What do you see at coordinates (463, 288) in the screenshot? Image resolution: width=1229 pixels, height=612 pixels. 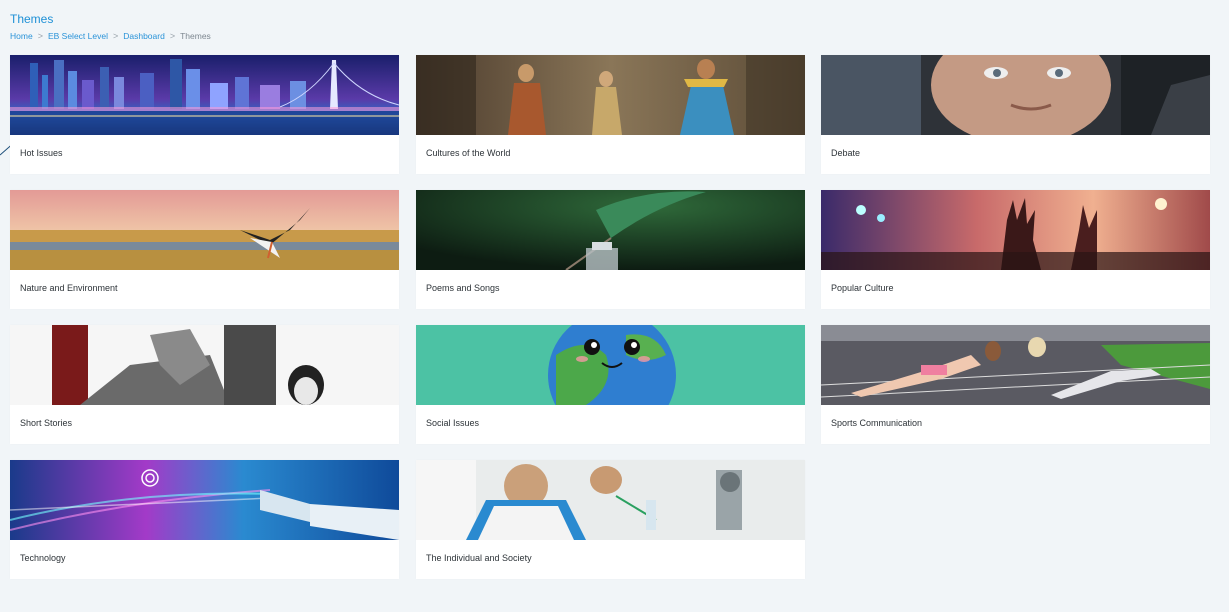 I see `theme-card-label: Poems and Songs` at bounding box center [463, 288].